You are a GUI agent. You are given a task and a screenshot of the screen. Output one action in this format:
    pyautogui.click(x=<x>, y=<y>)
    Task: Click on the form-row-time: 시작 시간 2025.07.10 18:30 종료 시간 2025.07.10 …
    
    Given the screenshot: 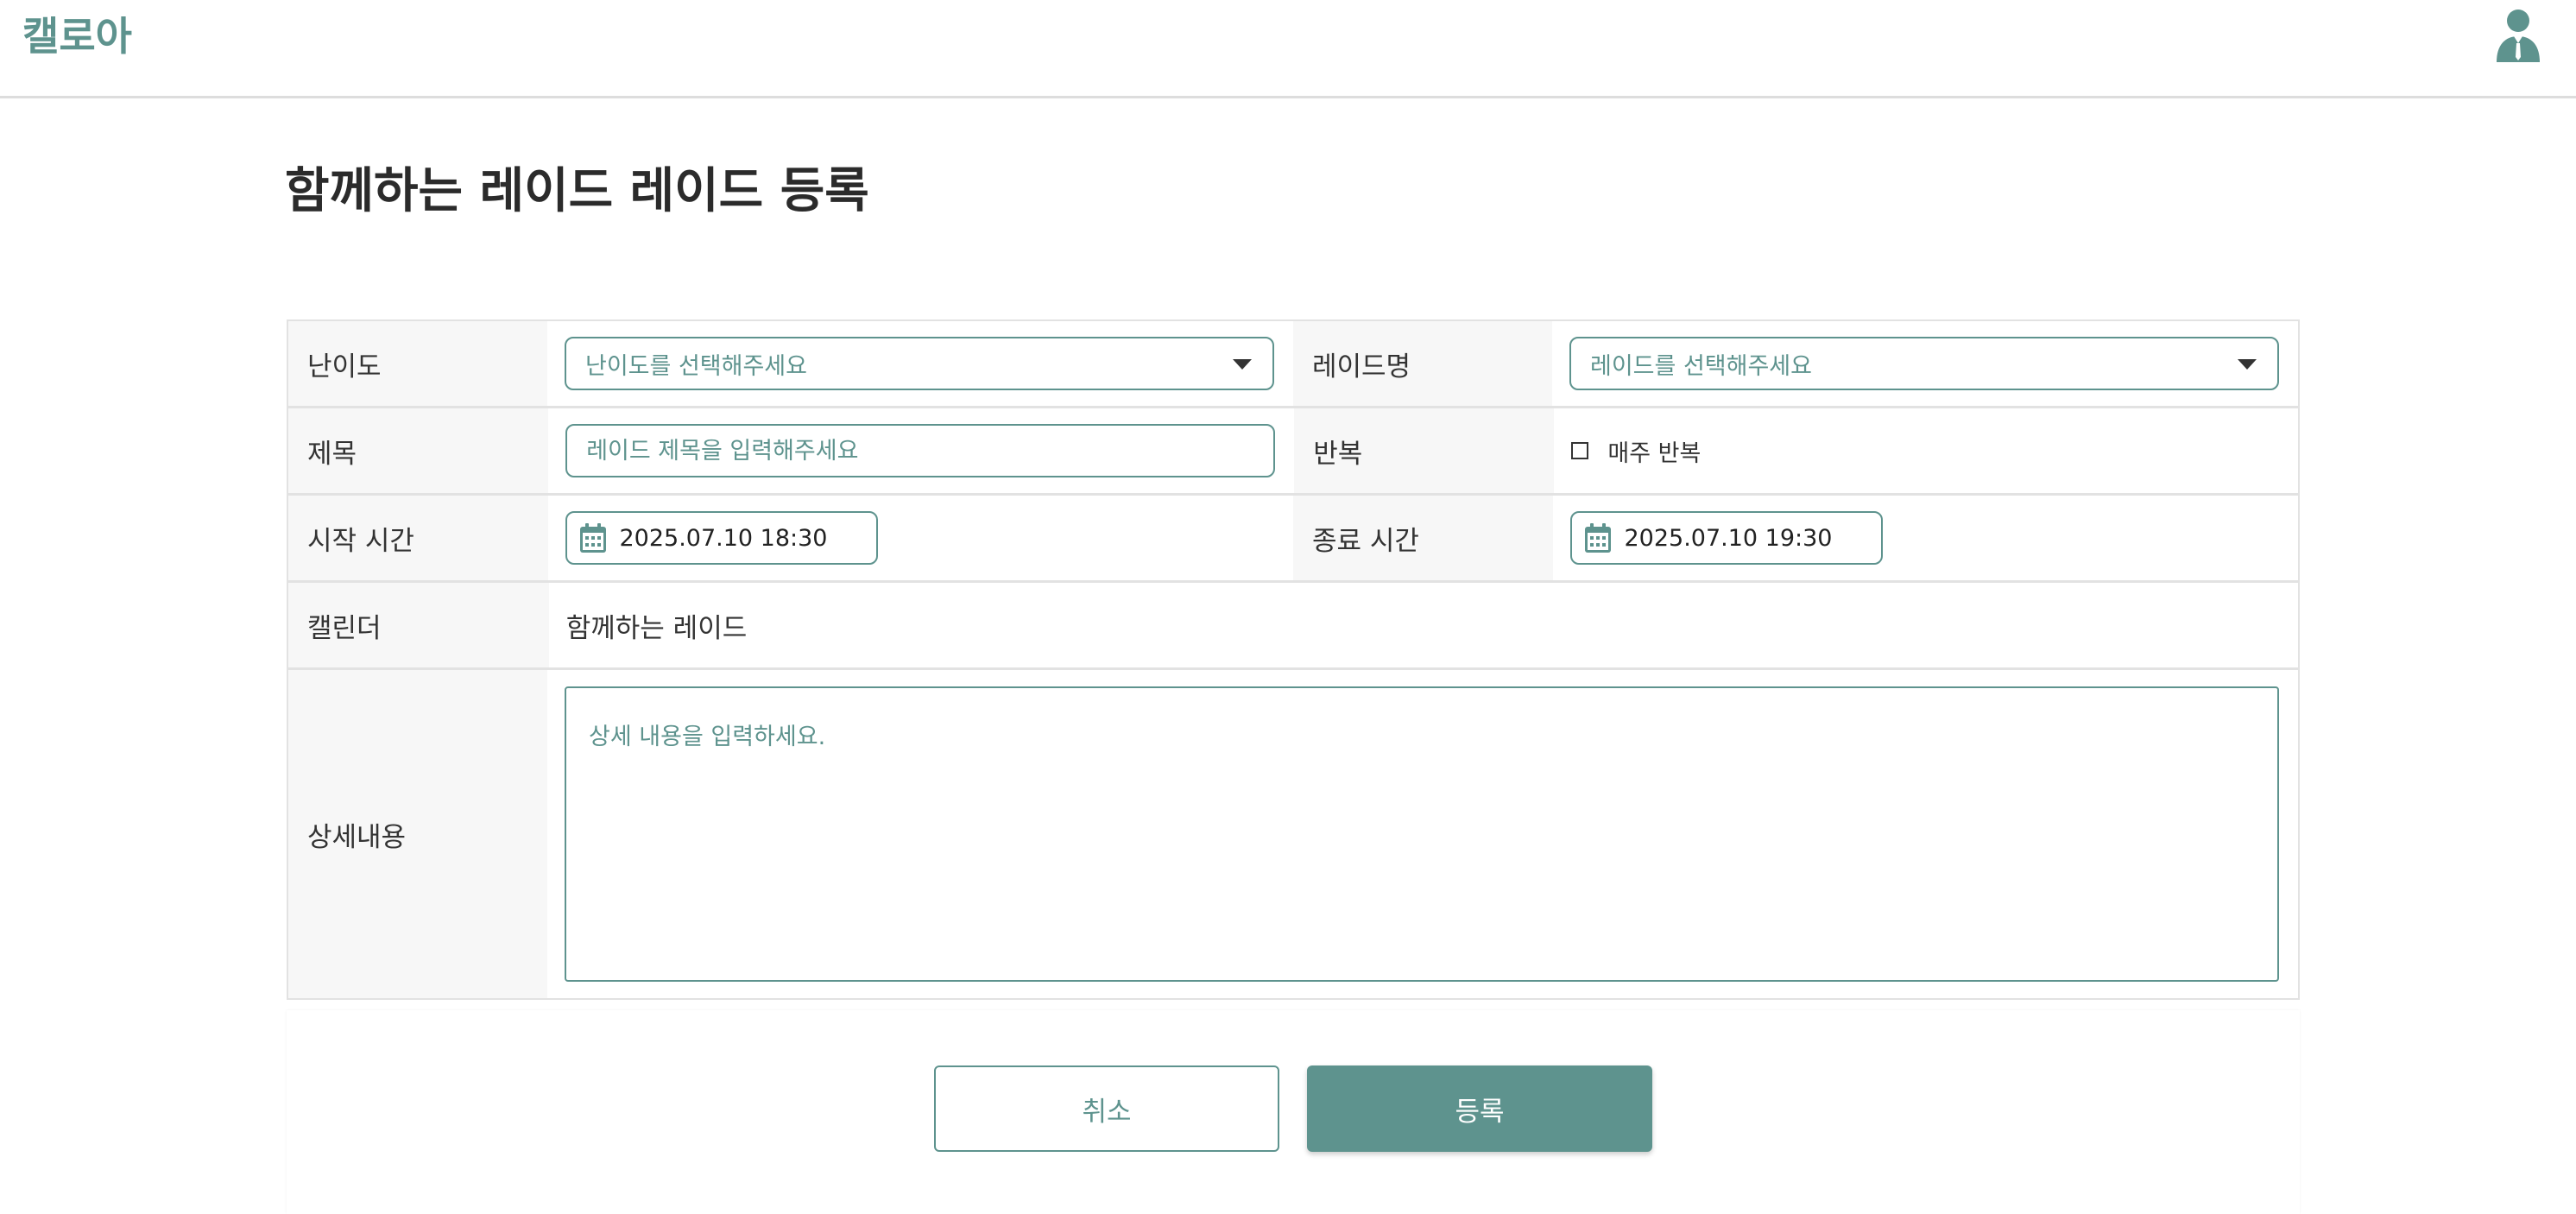 What is the action you would take?
    pyautogui.click(x=1293, y=539)
    